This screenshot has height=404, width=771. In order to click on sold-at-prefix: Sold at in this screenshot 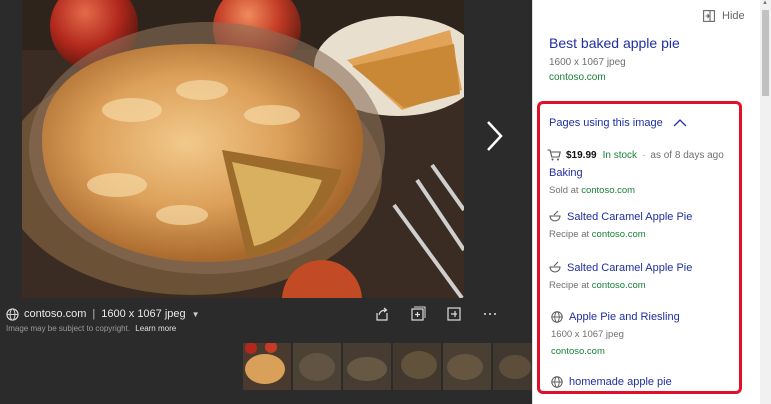, I will do `click(565, 190)`.